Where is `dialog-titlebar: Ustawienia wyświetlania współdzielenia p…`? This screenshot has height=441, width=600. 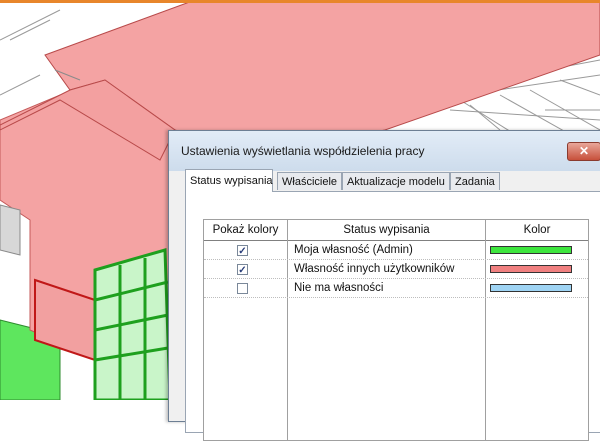 dialog-titlebar: Ustawienia wyświetlania współdzielenia p… is located at coordinates (384, 151).